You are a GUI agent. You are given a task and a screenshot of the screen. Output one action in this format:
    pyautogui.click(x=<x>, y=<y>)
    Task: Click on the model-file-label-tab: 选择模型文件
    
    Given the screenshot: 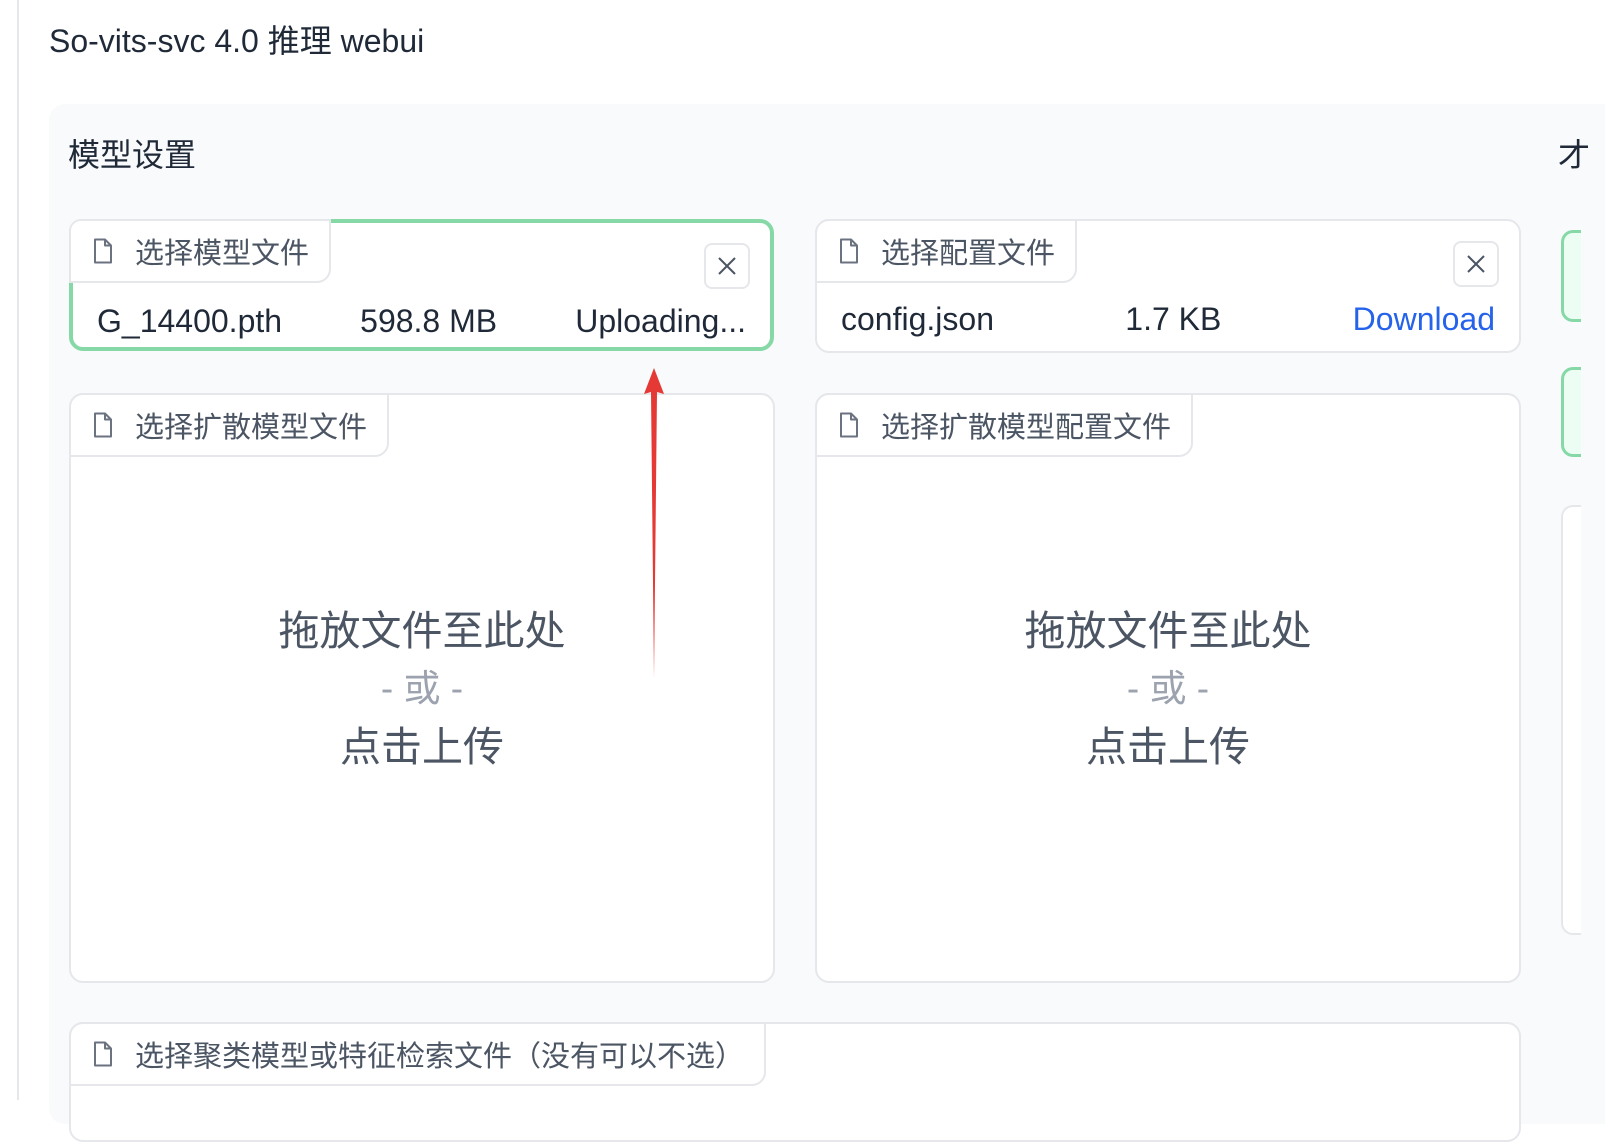 What is the action you would take?
    pyautogui.click(x=200, y=251)
    